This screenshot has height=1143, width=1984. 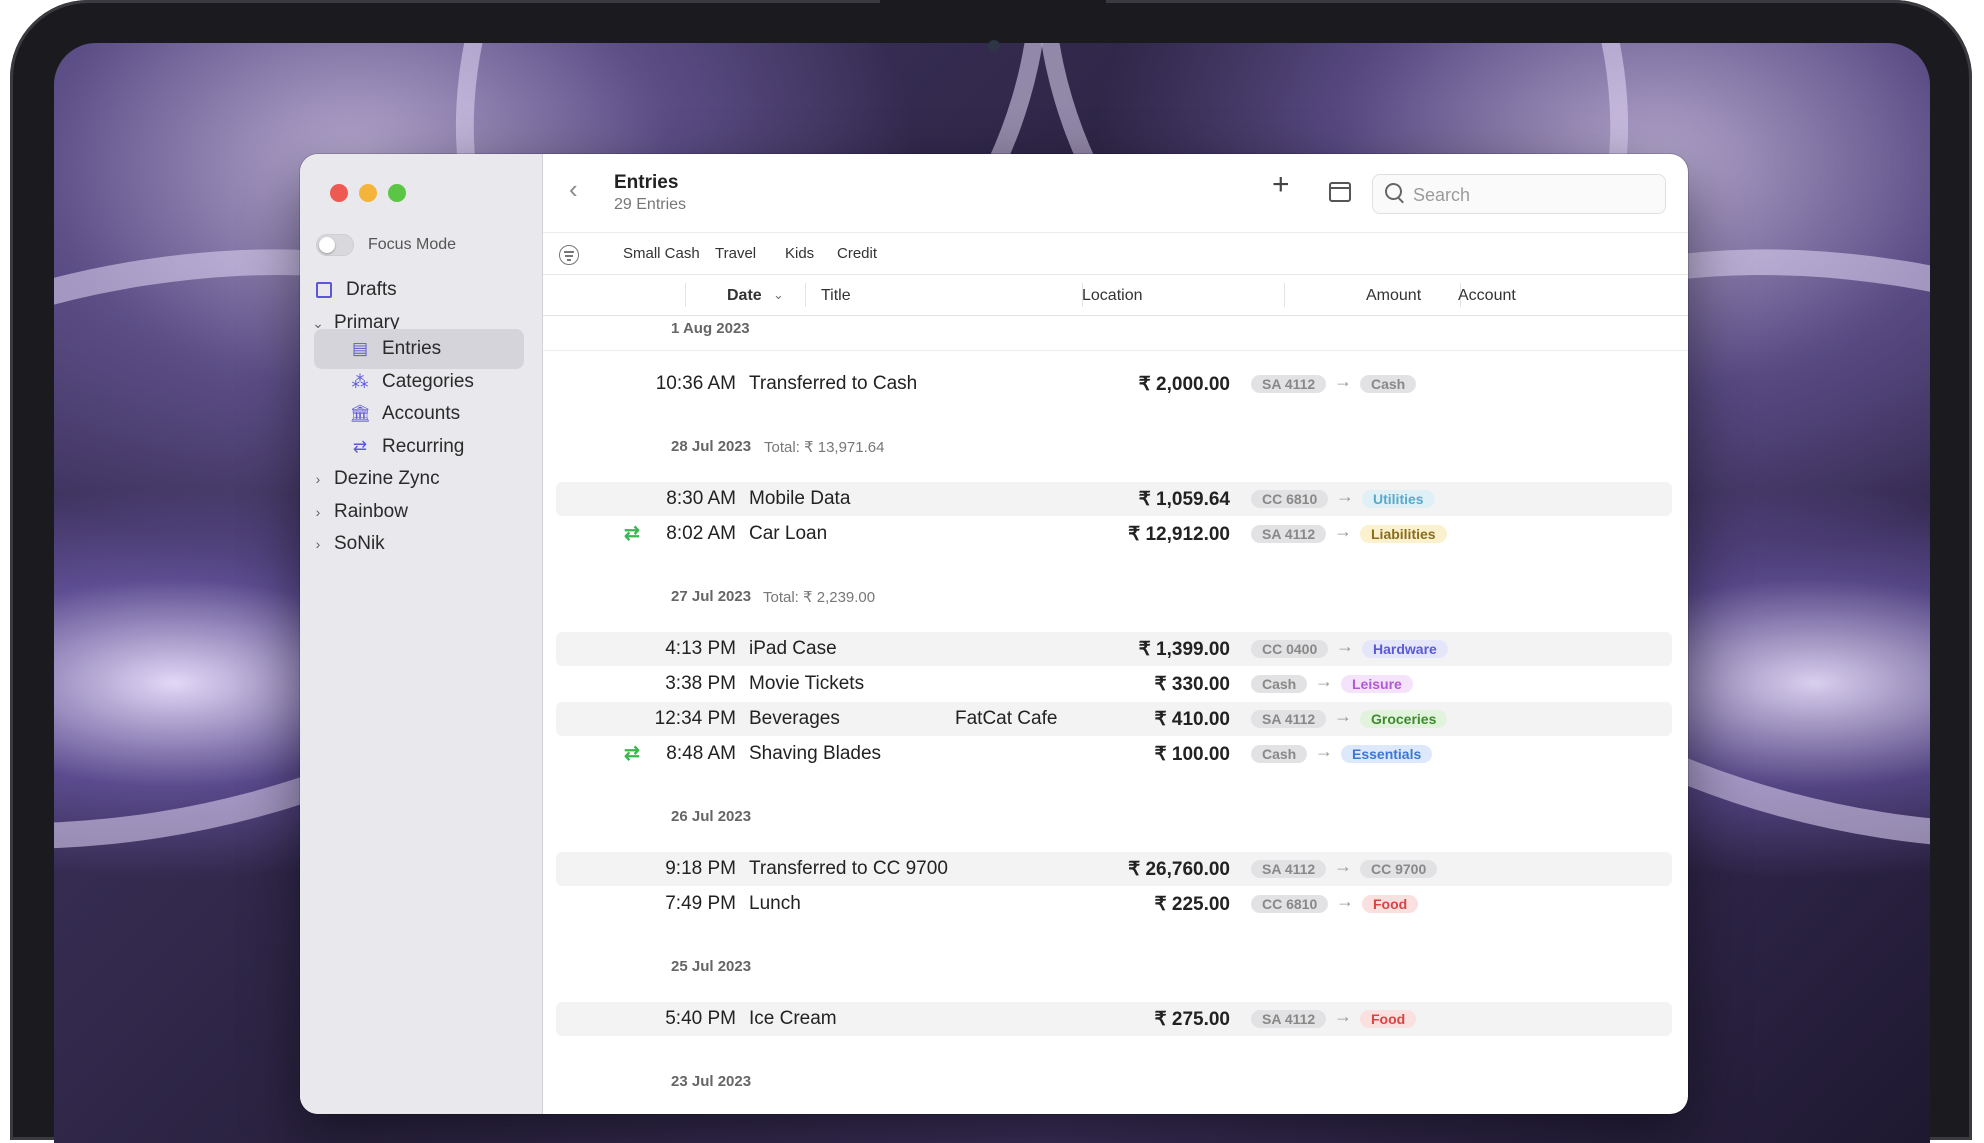 I want to click on back-icon: ‹, so click(x=573, y=189).